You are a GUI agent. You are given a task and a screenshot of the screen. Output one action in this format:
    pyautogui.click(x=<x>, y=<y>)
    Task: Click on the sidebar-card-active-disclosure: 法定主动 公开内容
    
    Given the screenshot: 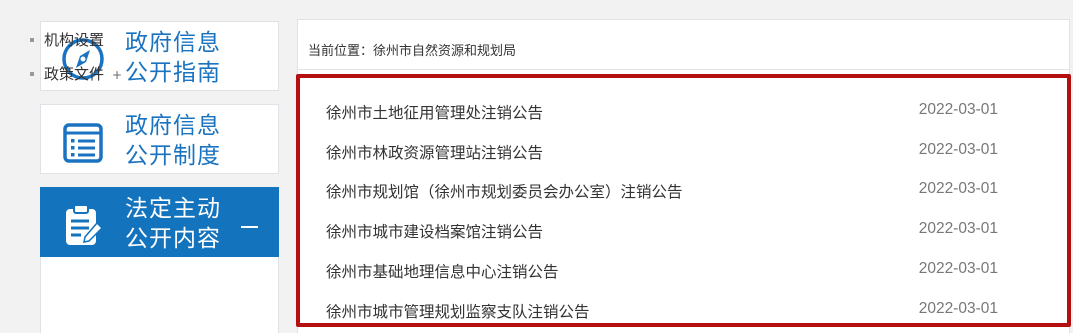 What is the action you would take?
    pyautogui.click(x=159, y=222)
    